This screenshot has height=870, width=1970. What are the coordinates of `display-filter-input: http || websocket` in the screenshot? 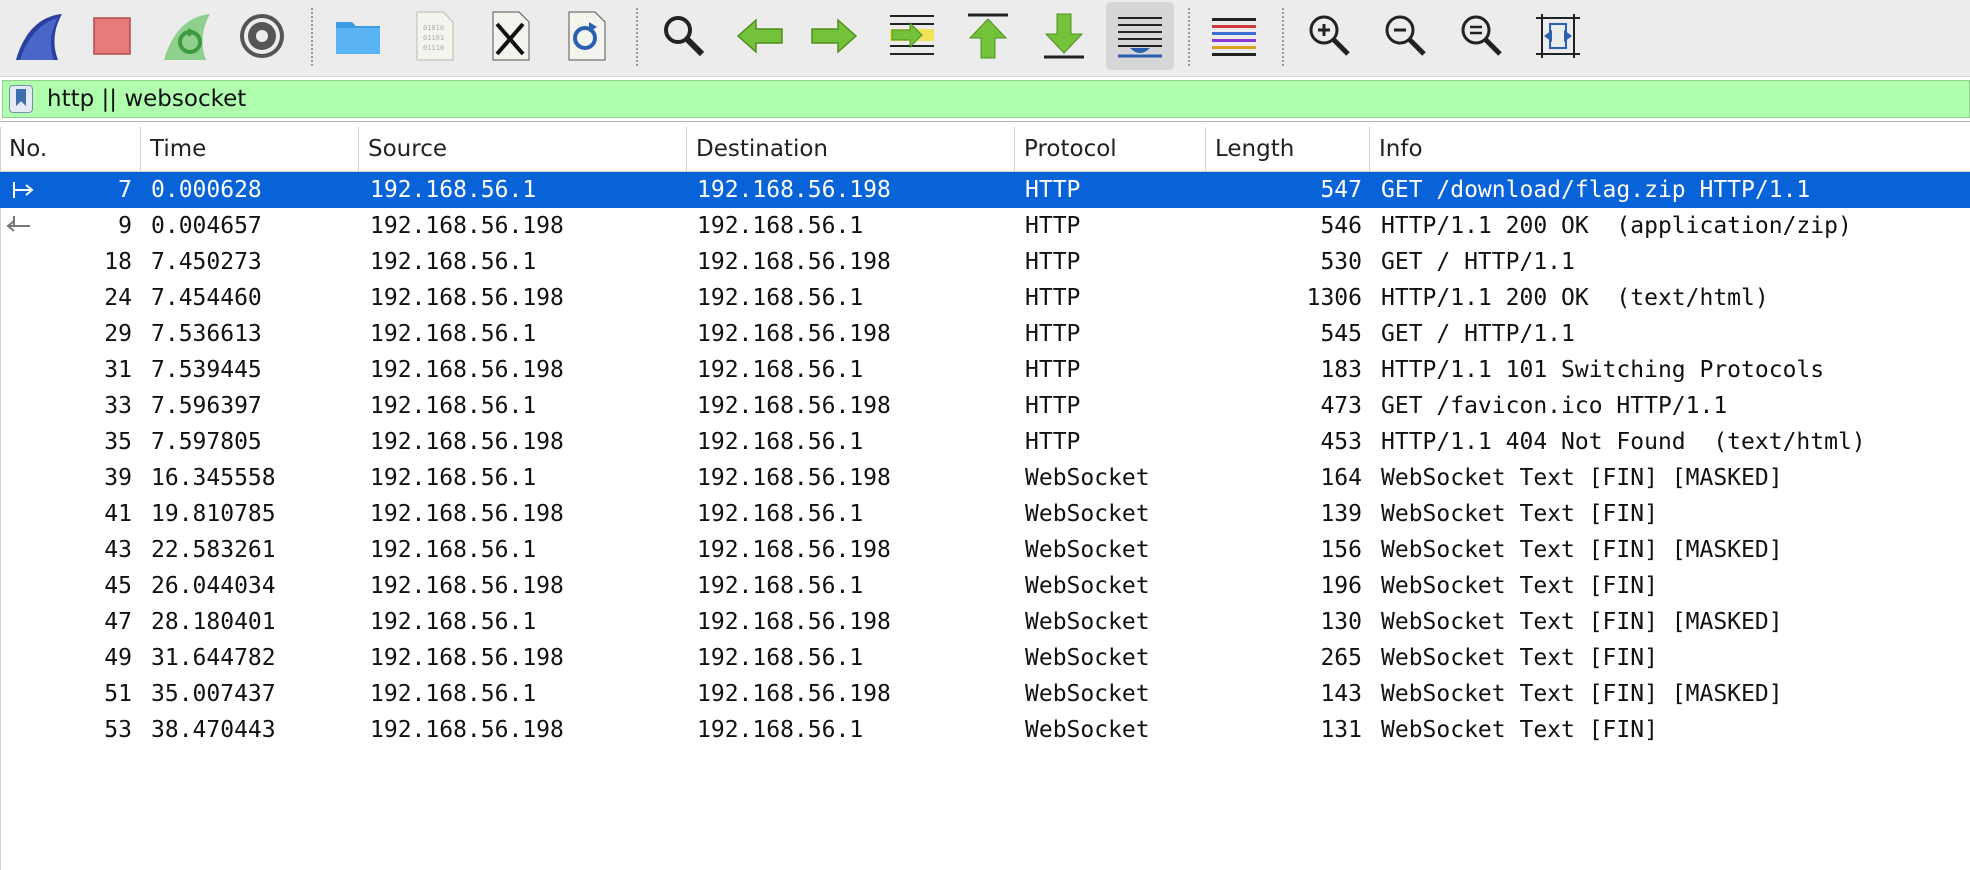 It's located at (146, 99).